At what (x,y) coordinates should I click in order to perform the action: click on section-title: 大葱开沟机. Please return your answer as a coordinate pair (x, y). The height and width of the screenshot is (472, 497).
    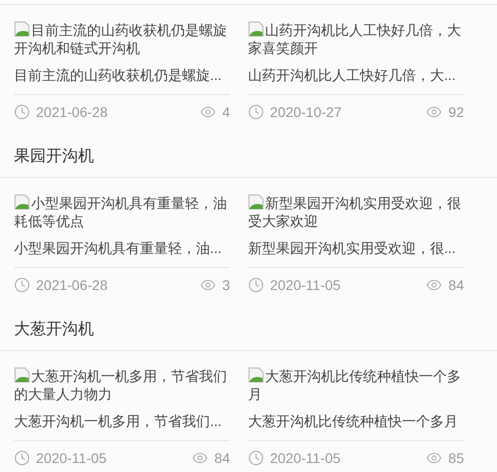
    Looking at the image, I should click on (54, 330).